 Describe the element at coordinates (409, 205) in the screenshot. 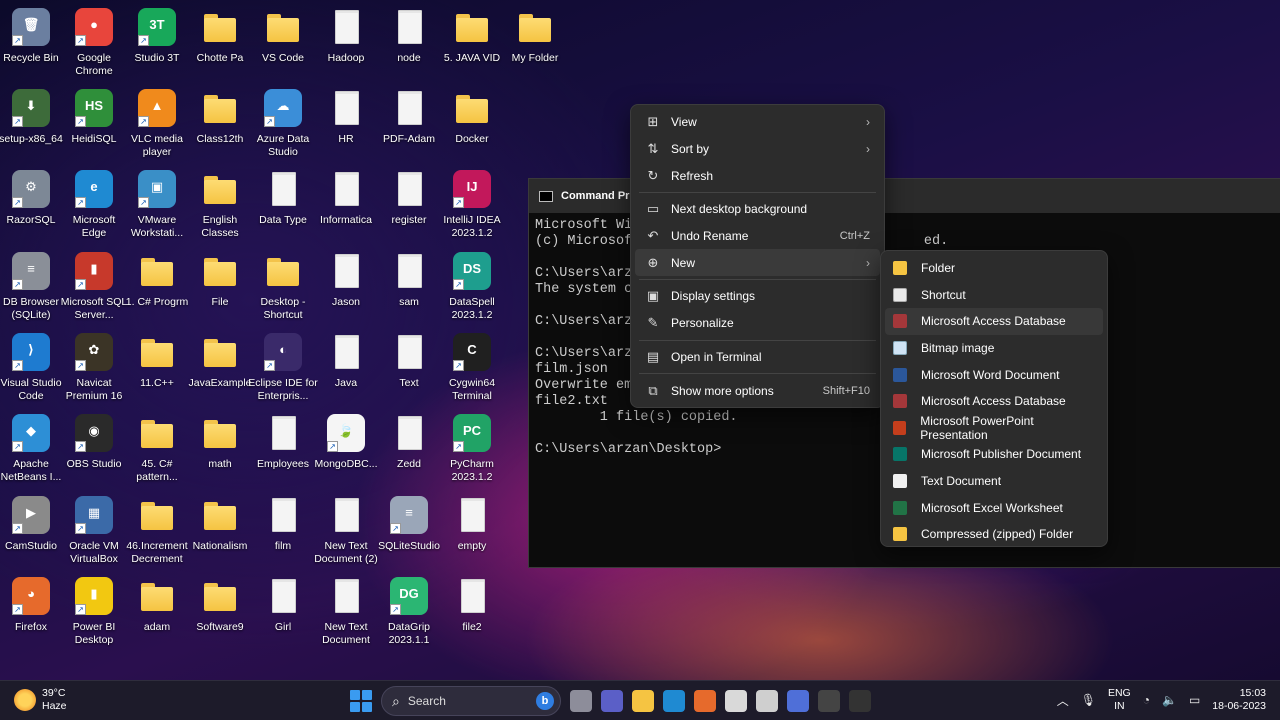

I see `desktop-icon: register` at that location.